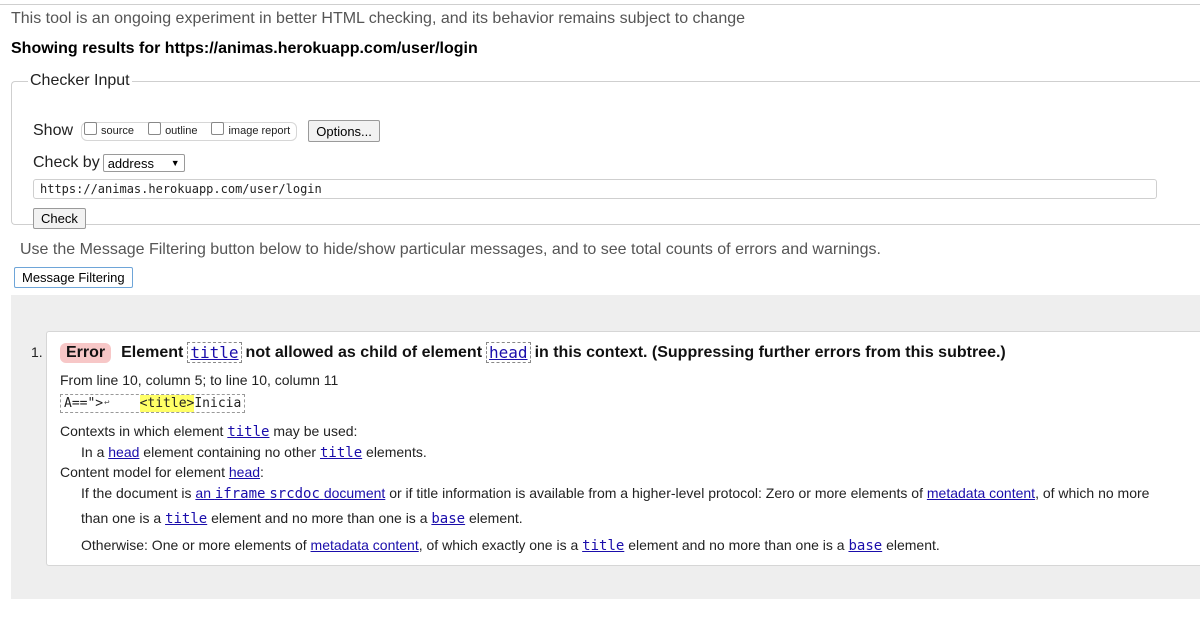  I want to click on option-image-report-label: image report, so click(259, 131).